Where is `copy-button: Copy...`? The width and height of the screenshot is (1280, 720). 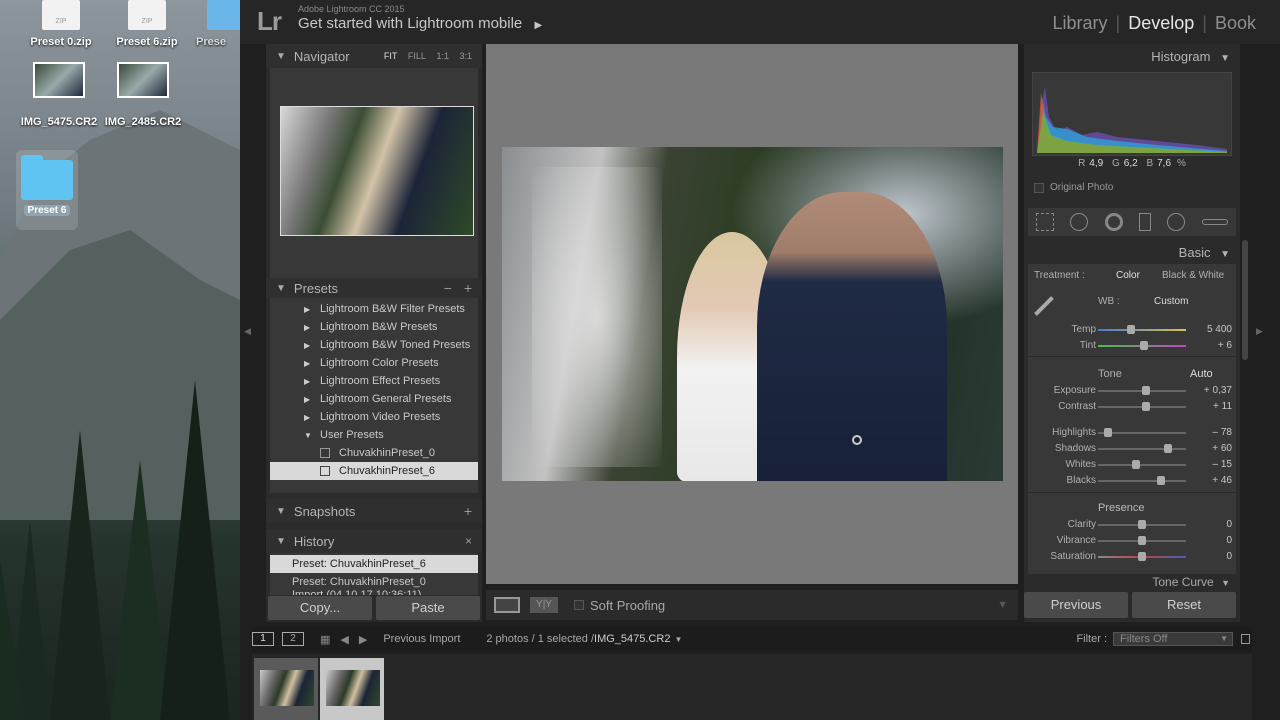 copy-button: Copy... is located at coordinates (320, 608).